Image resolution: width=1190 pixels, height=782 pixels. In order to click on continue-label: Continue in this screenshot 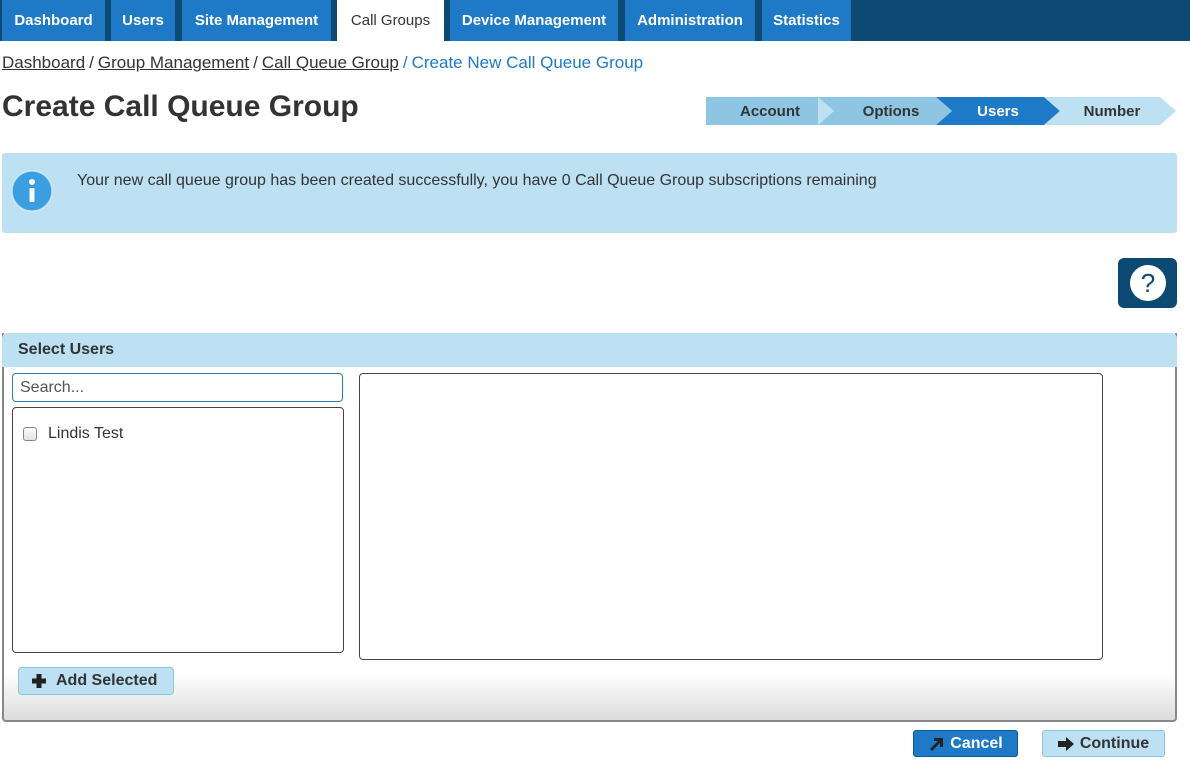, I will do `click(1114, 743)`.